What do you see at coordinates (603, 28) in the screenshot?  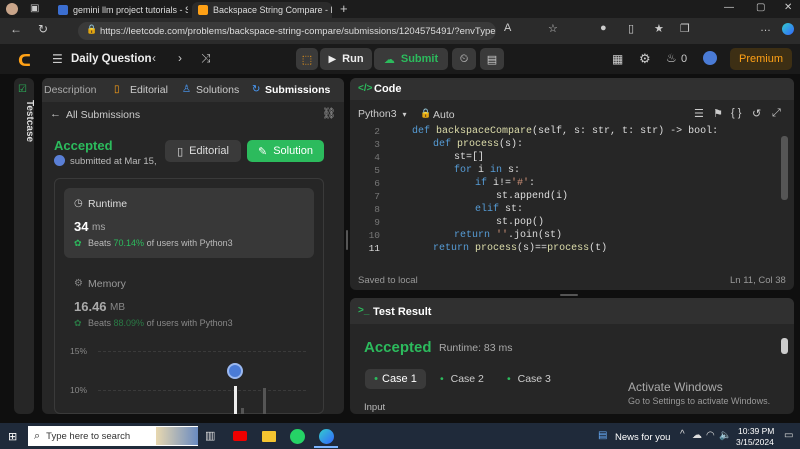 I see `extensions-icon: ●` at bounding box center [603, 28].